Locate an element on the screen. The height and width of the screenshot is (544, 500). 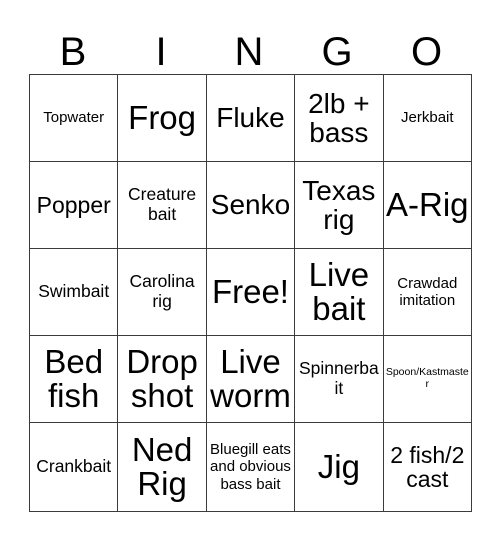
bingo-header-letter-b: B is located at coordinates (73, 52).